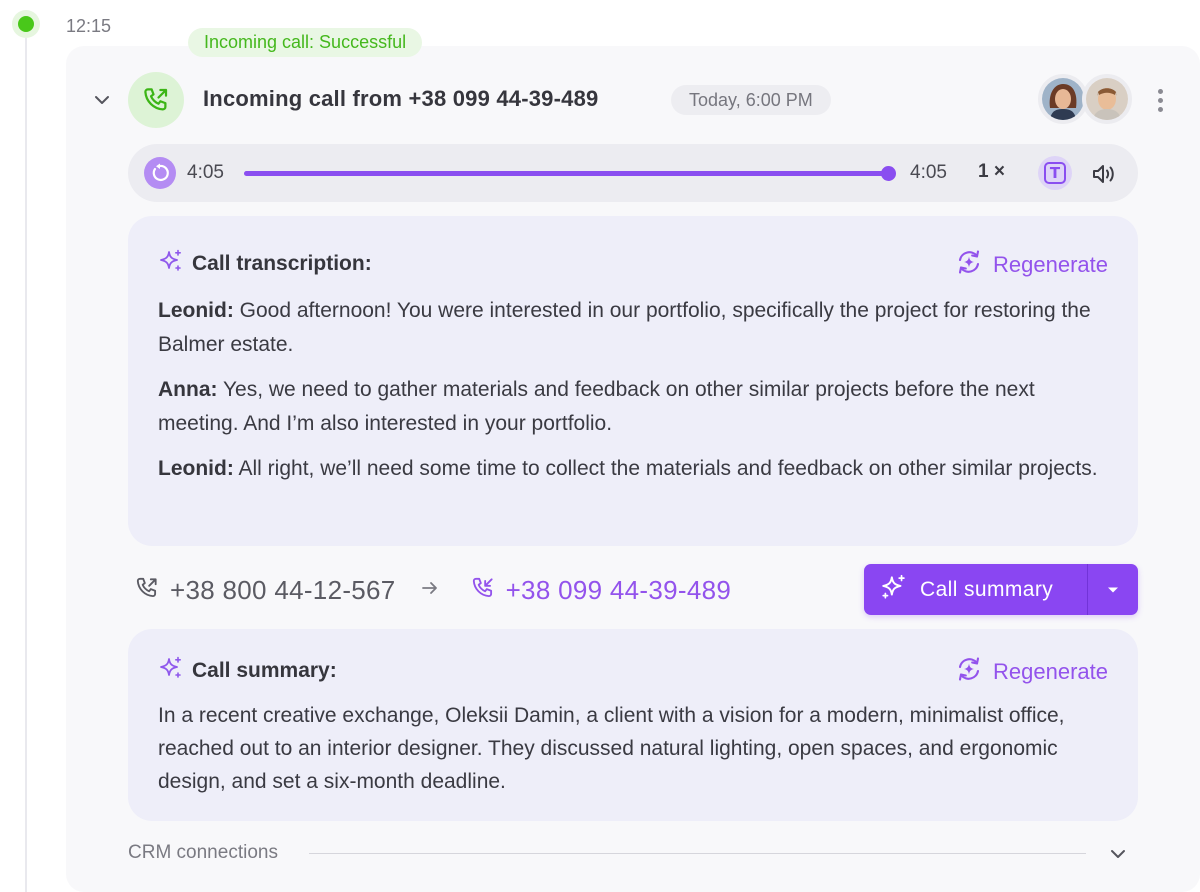  What do you see at coordinates (283, 590) in the screenshot?
I see `caller-number: +38 800 44-12-567` at bounding box center [283, 590].